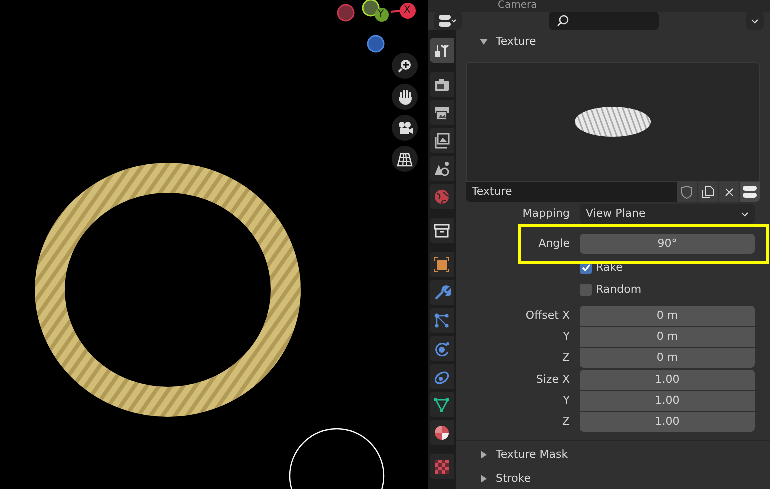 The height and width of the screenshot is (489, 770). Describe the element at coordinates (442, 321) in the screenshot. I see `nodes-icon` at that location.